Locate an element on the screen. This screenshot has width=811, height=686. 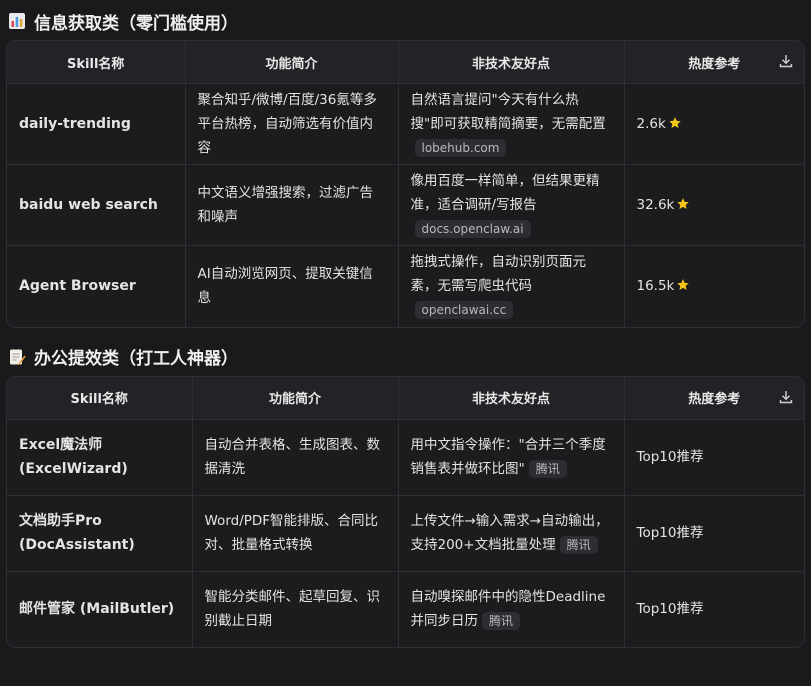
section-title-text: 信息获取类（零门槛使用） is located at coordinates (136, 23).